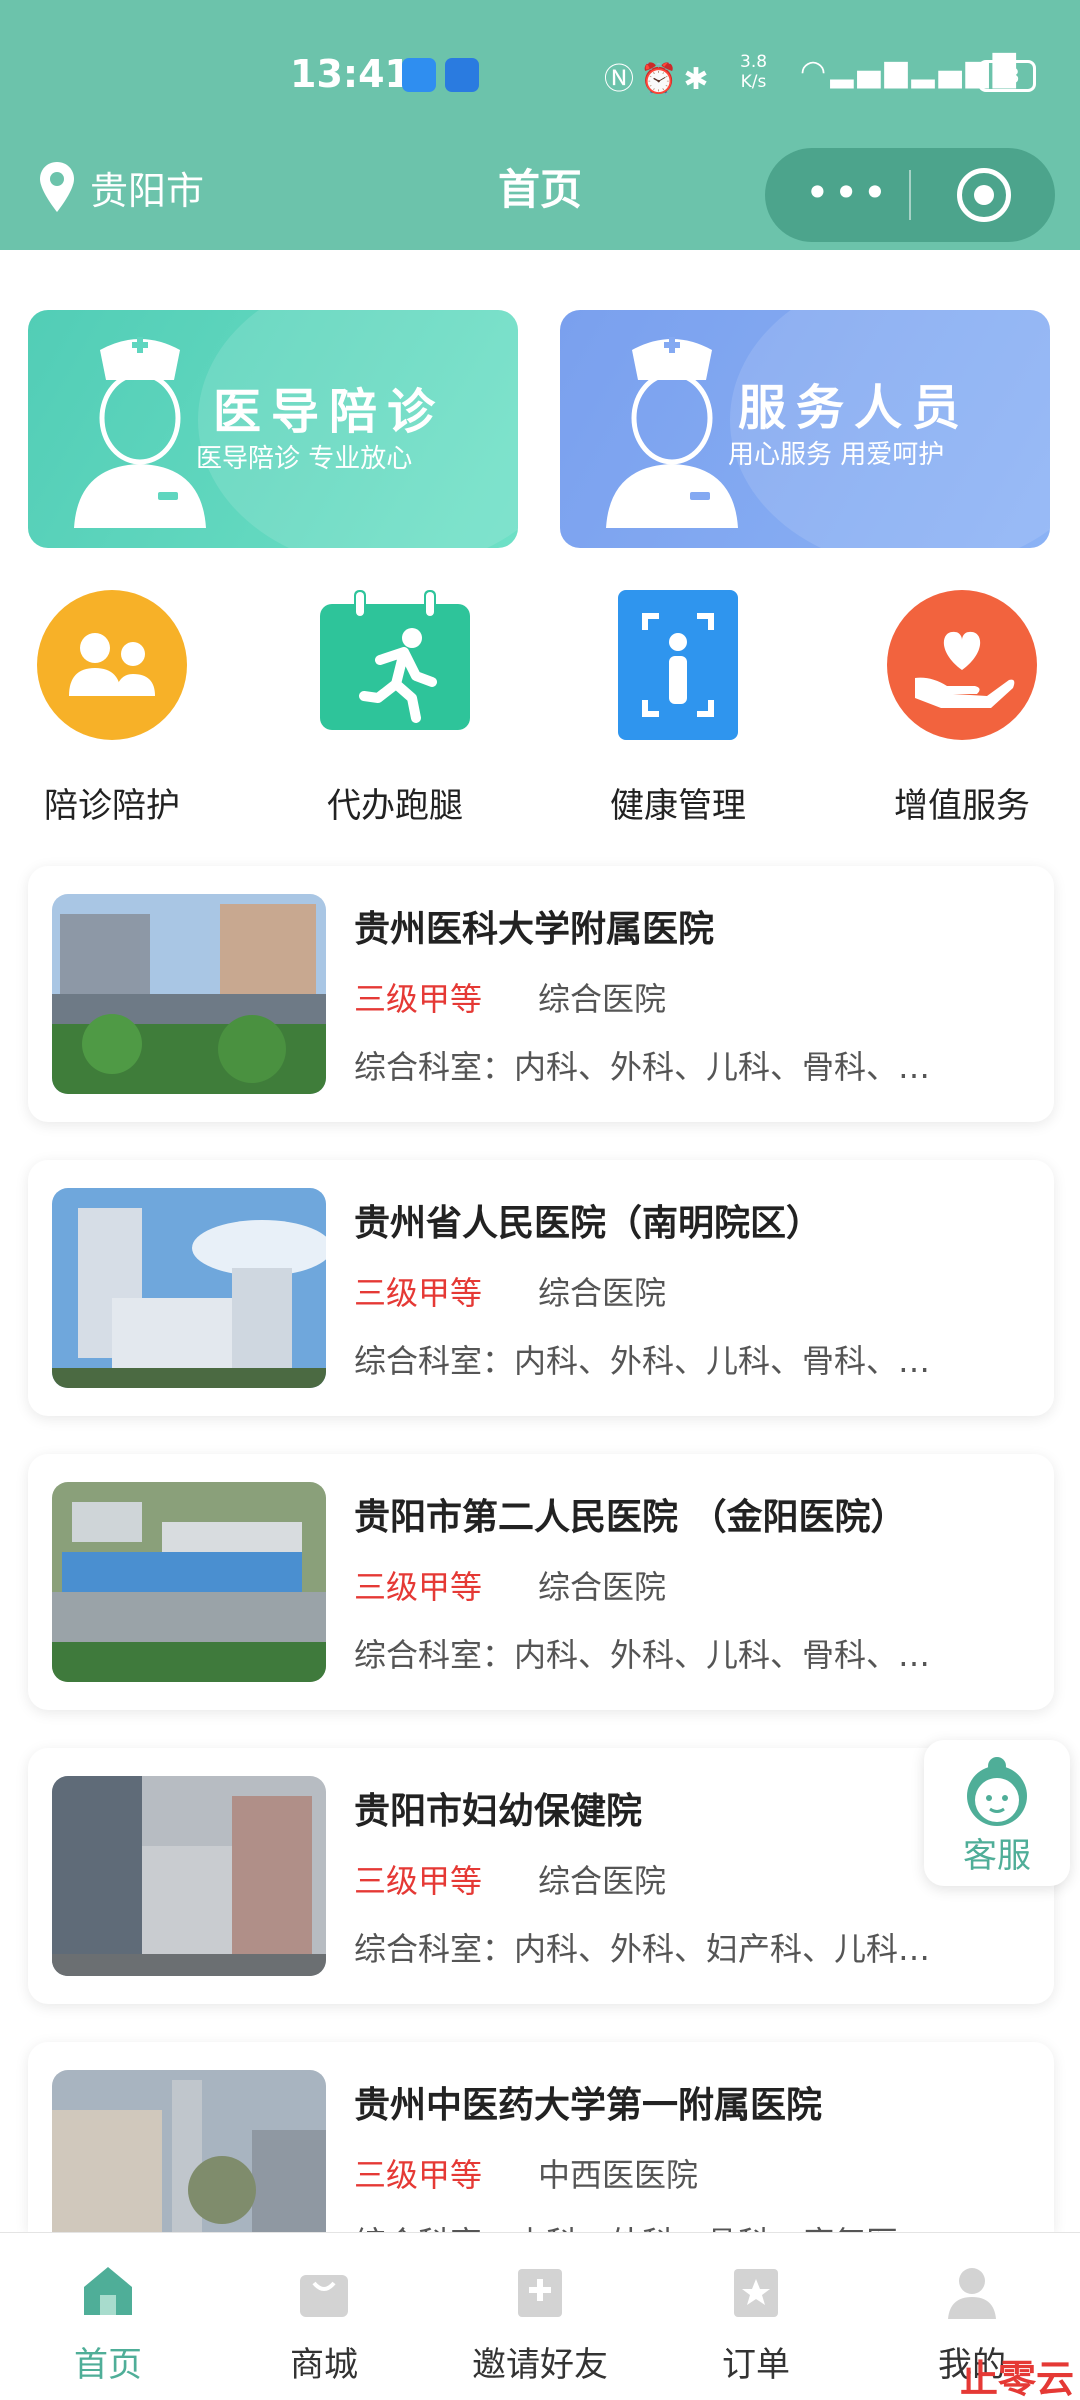 This screenshot has width=1080, height=2400. What do you see at coordinates (962, 806) in the screenshot?
I see `quick-action-label: 增值服务` at bounding box center [962, 806].